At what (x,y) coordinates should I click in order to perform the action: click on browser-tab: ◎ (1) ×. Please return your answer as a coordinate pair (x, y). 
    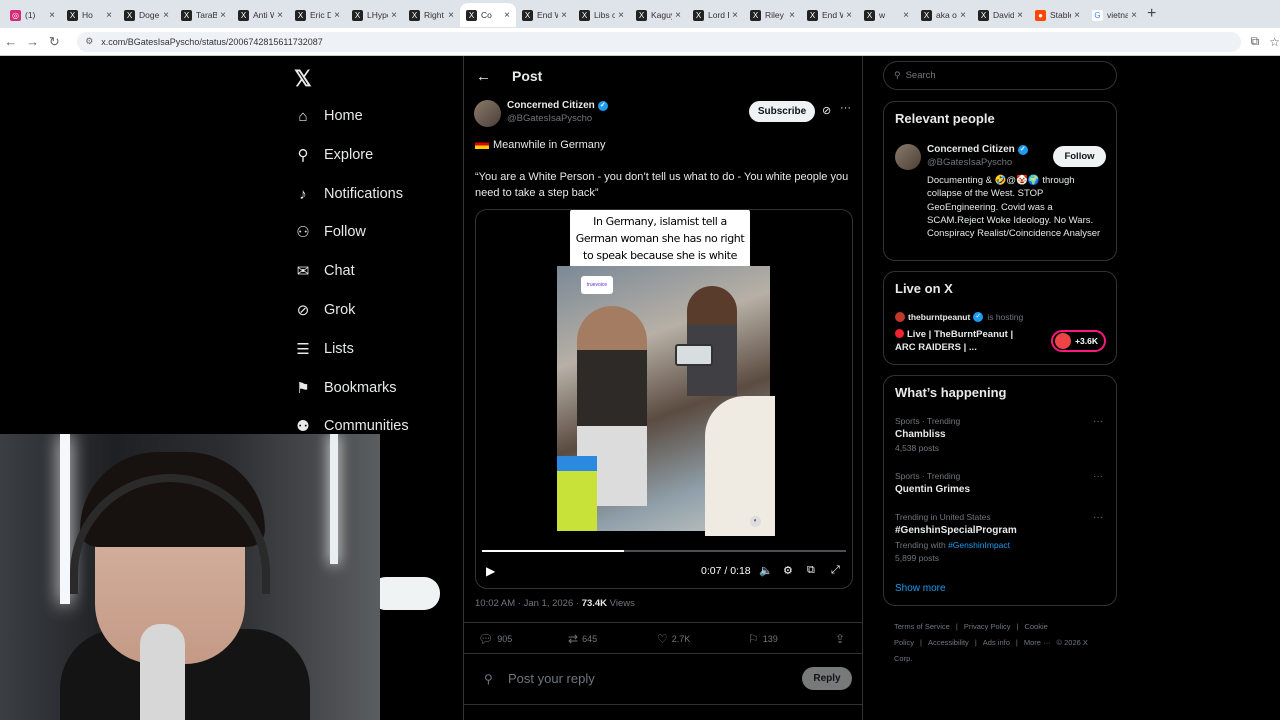
    Looking at the image, I should click on (32, 15).